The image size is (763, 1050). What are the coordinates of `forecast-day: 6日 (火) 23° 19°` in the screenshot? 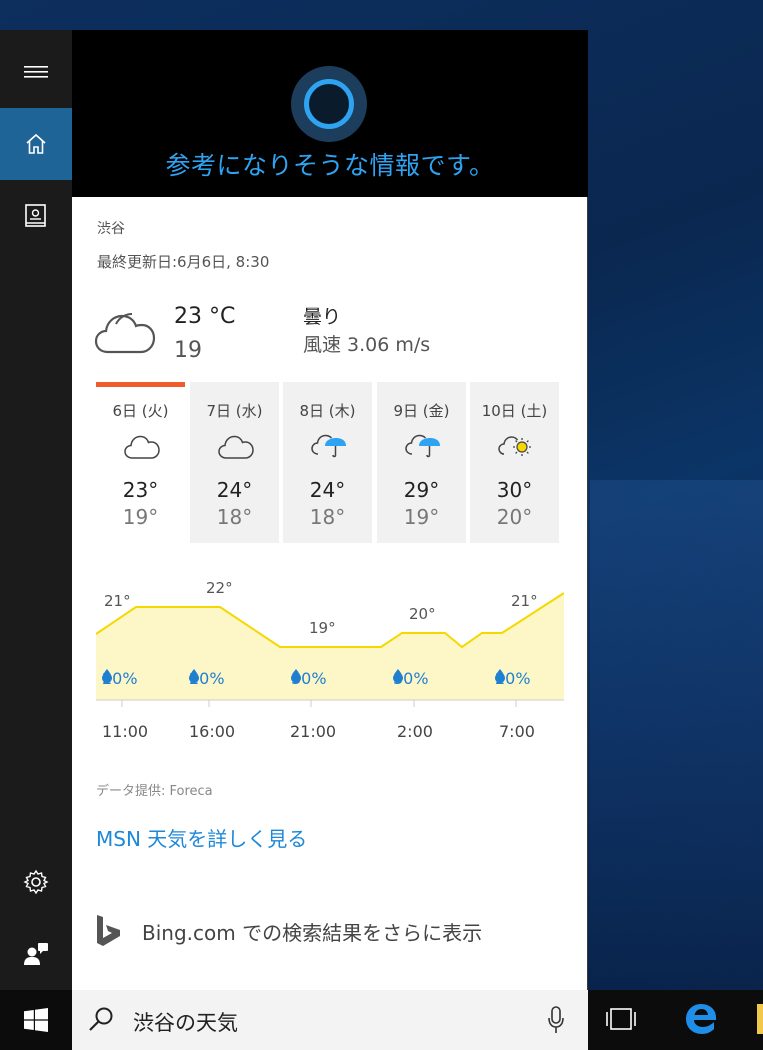 It's located at (140, 462).